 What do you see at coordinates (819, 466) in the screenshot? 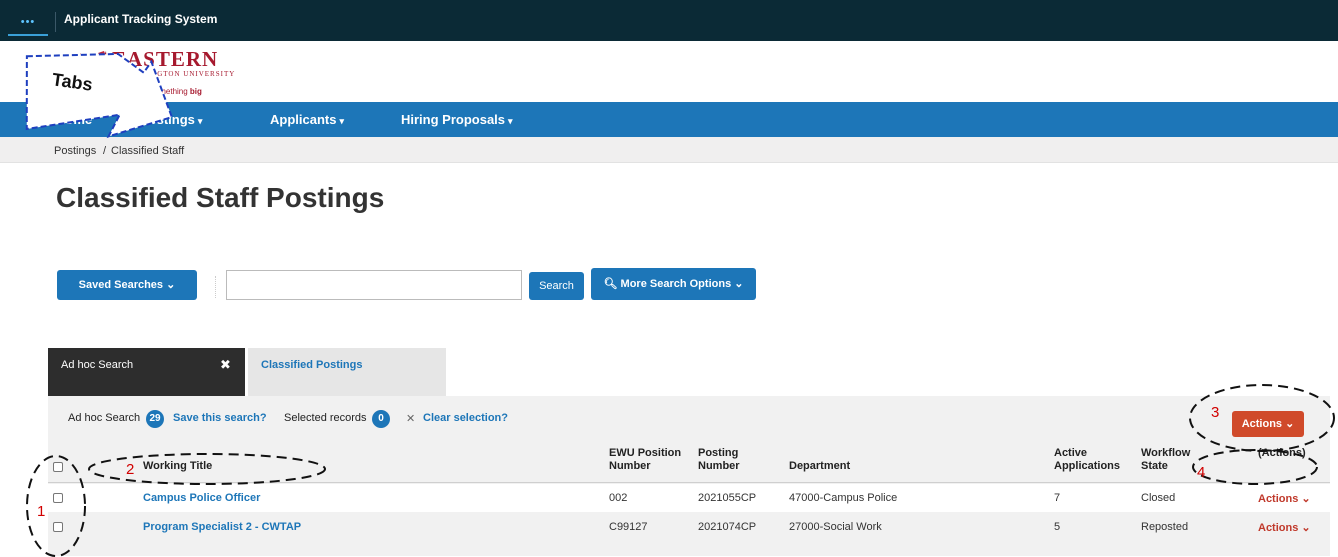
I see `col-department: Department` at bounding box center [819, 466].